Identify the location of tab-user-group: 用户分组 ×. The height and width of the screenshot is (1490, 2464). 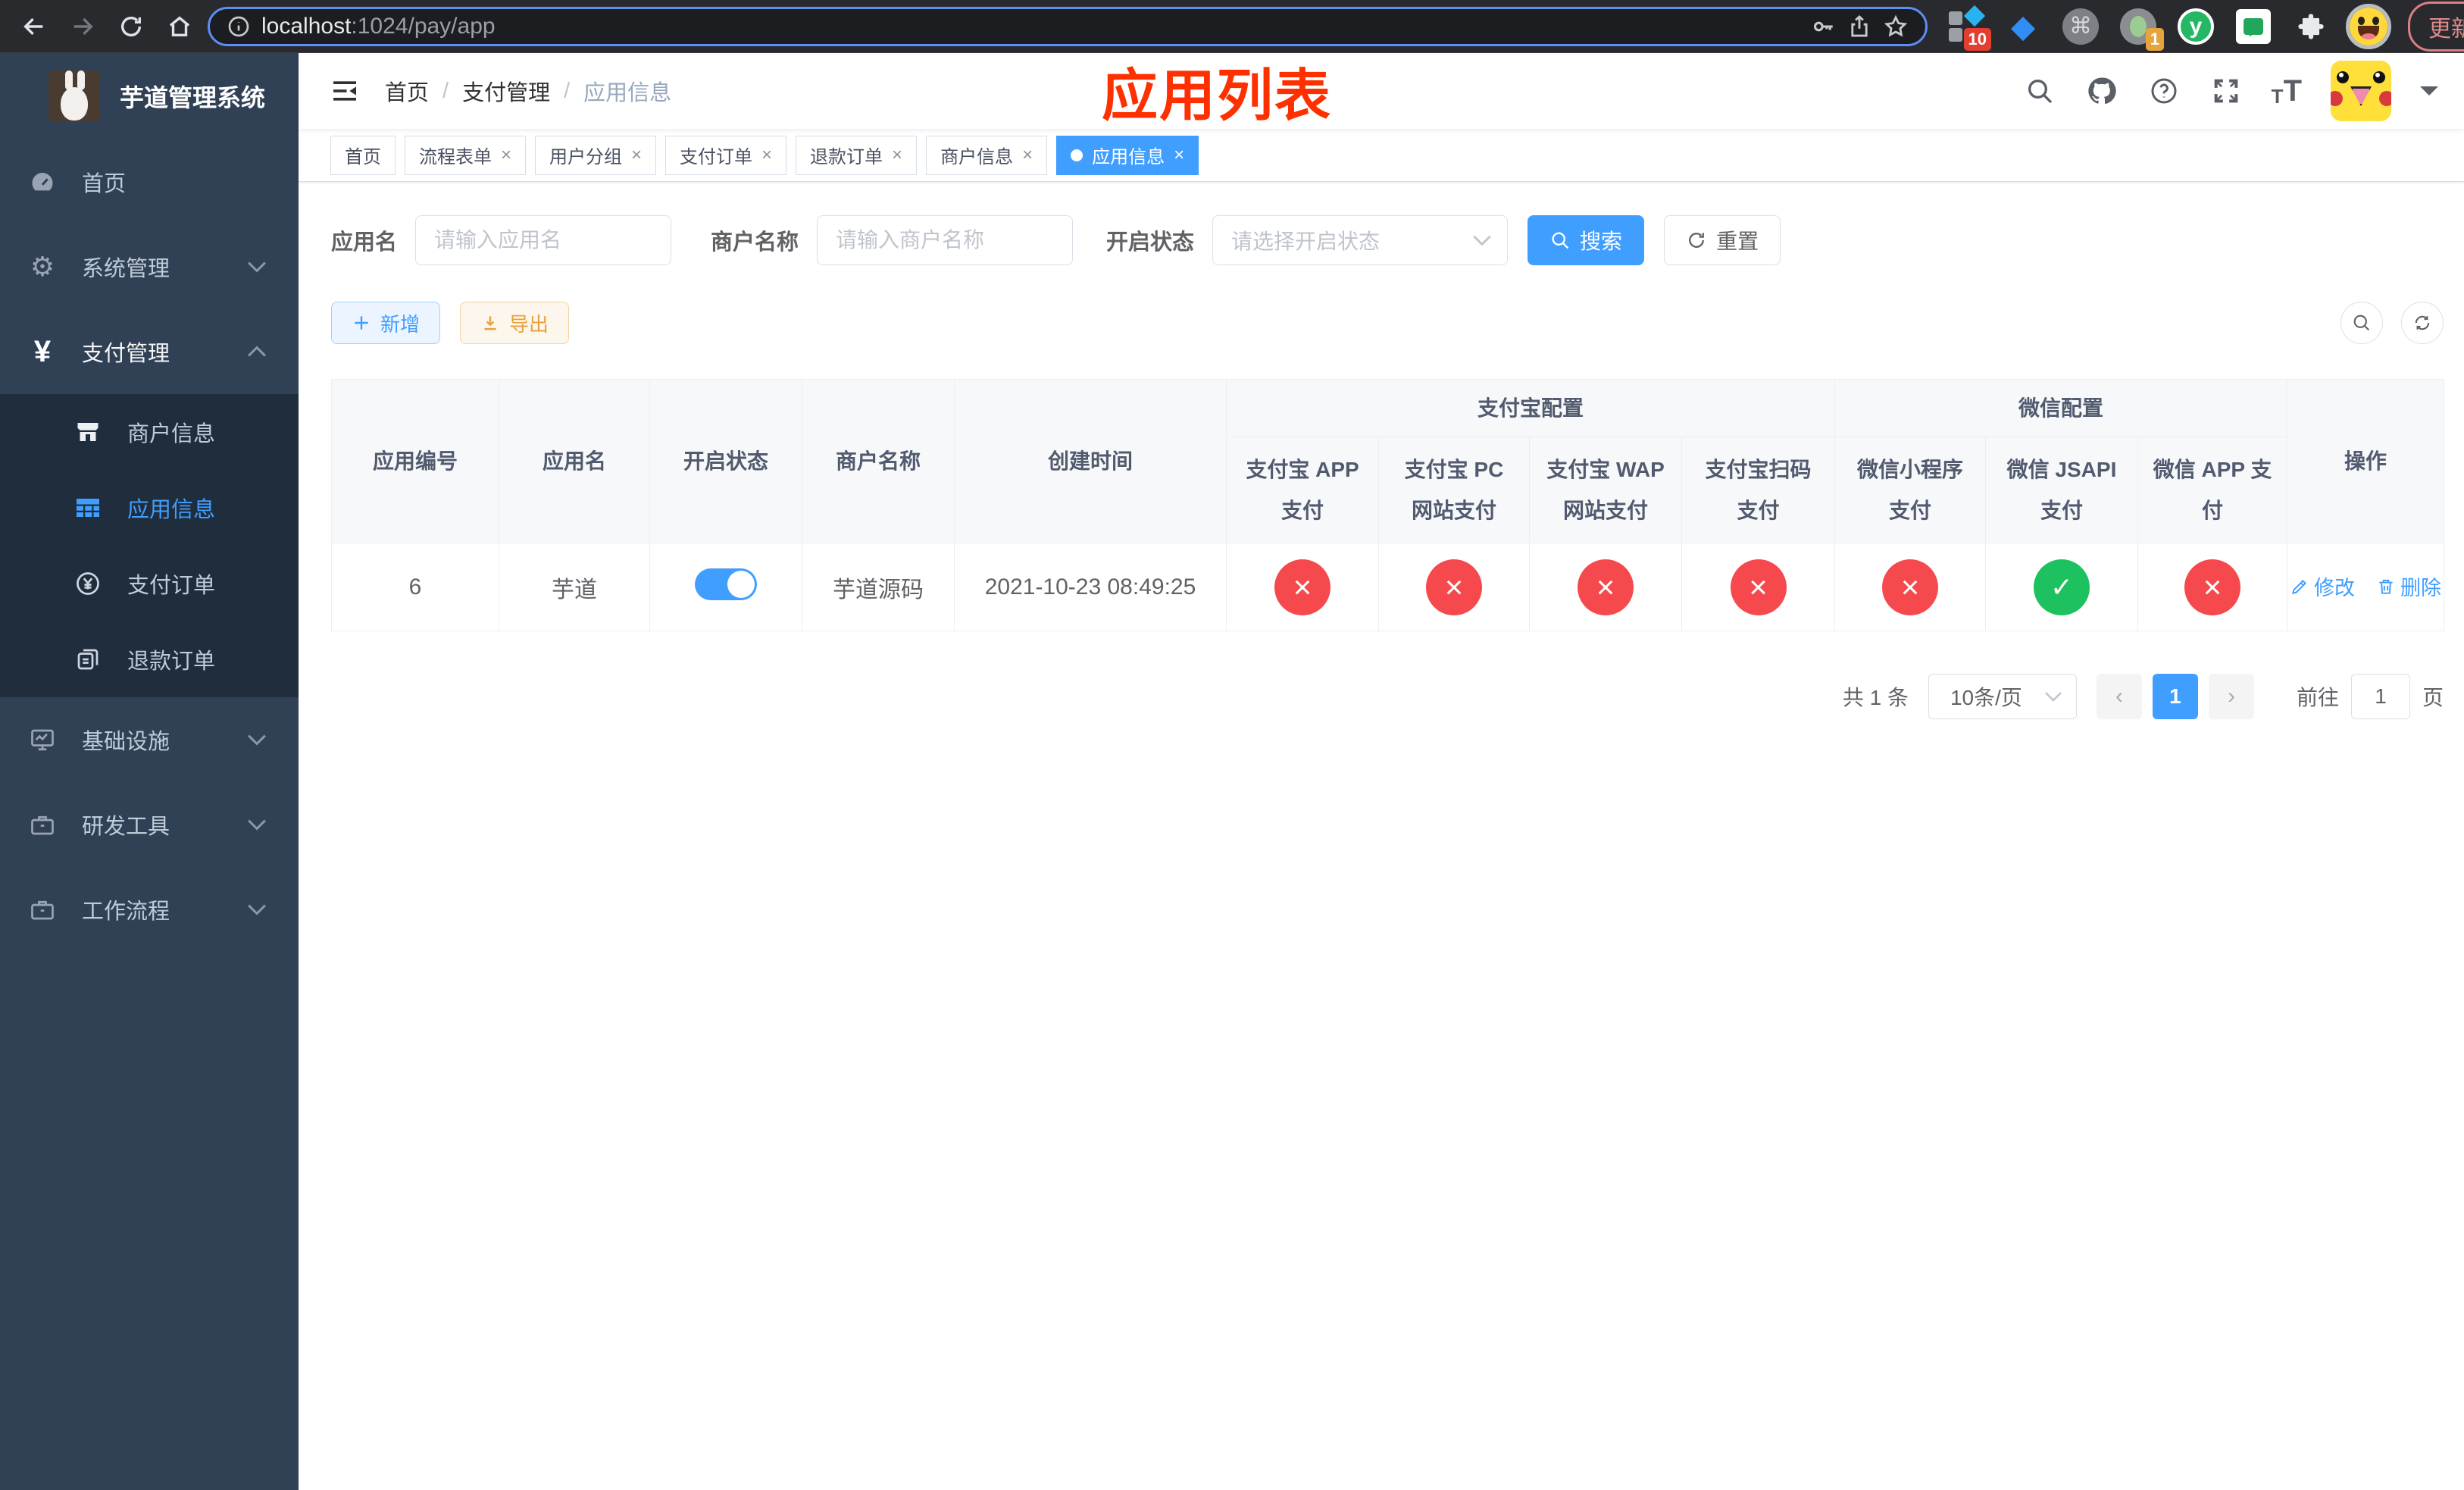
(596, 155).